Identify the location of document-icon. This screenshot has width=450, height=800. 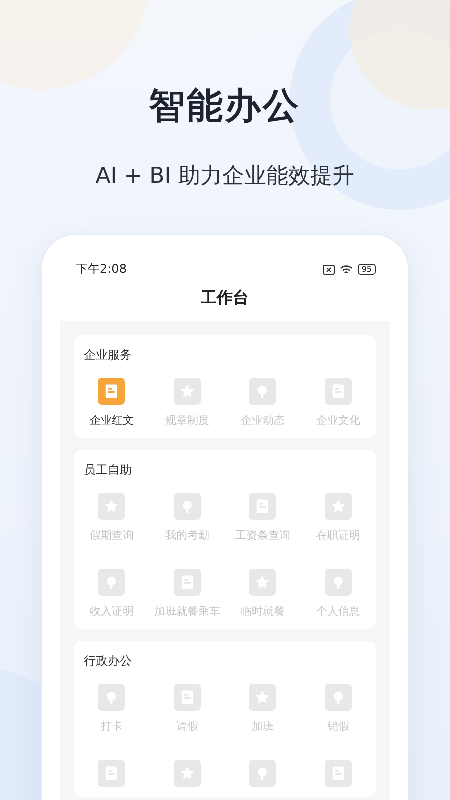
(112, 391).